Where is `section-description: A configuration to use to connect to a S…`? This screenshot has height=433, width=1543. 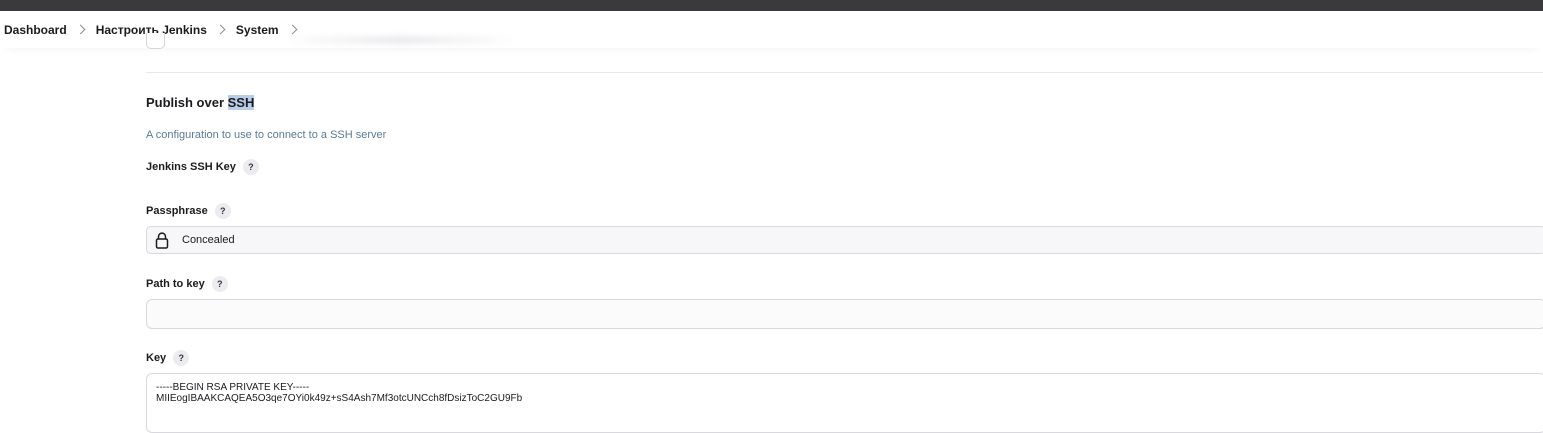
section-description: A configuration to use to connect to a S… is located at coordinates (266, 135).